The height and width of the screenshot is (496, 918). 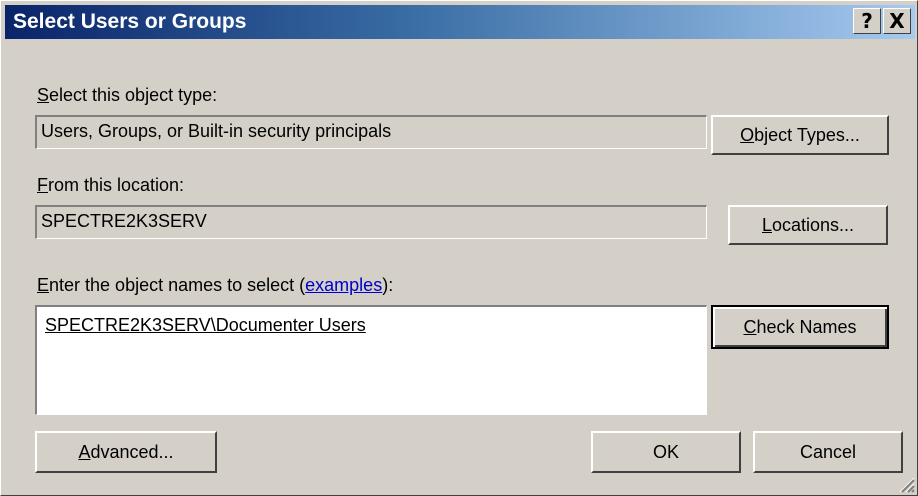 I want to click on object-type-label: Select this object type:, so click(x=127, y=95).